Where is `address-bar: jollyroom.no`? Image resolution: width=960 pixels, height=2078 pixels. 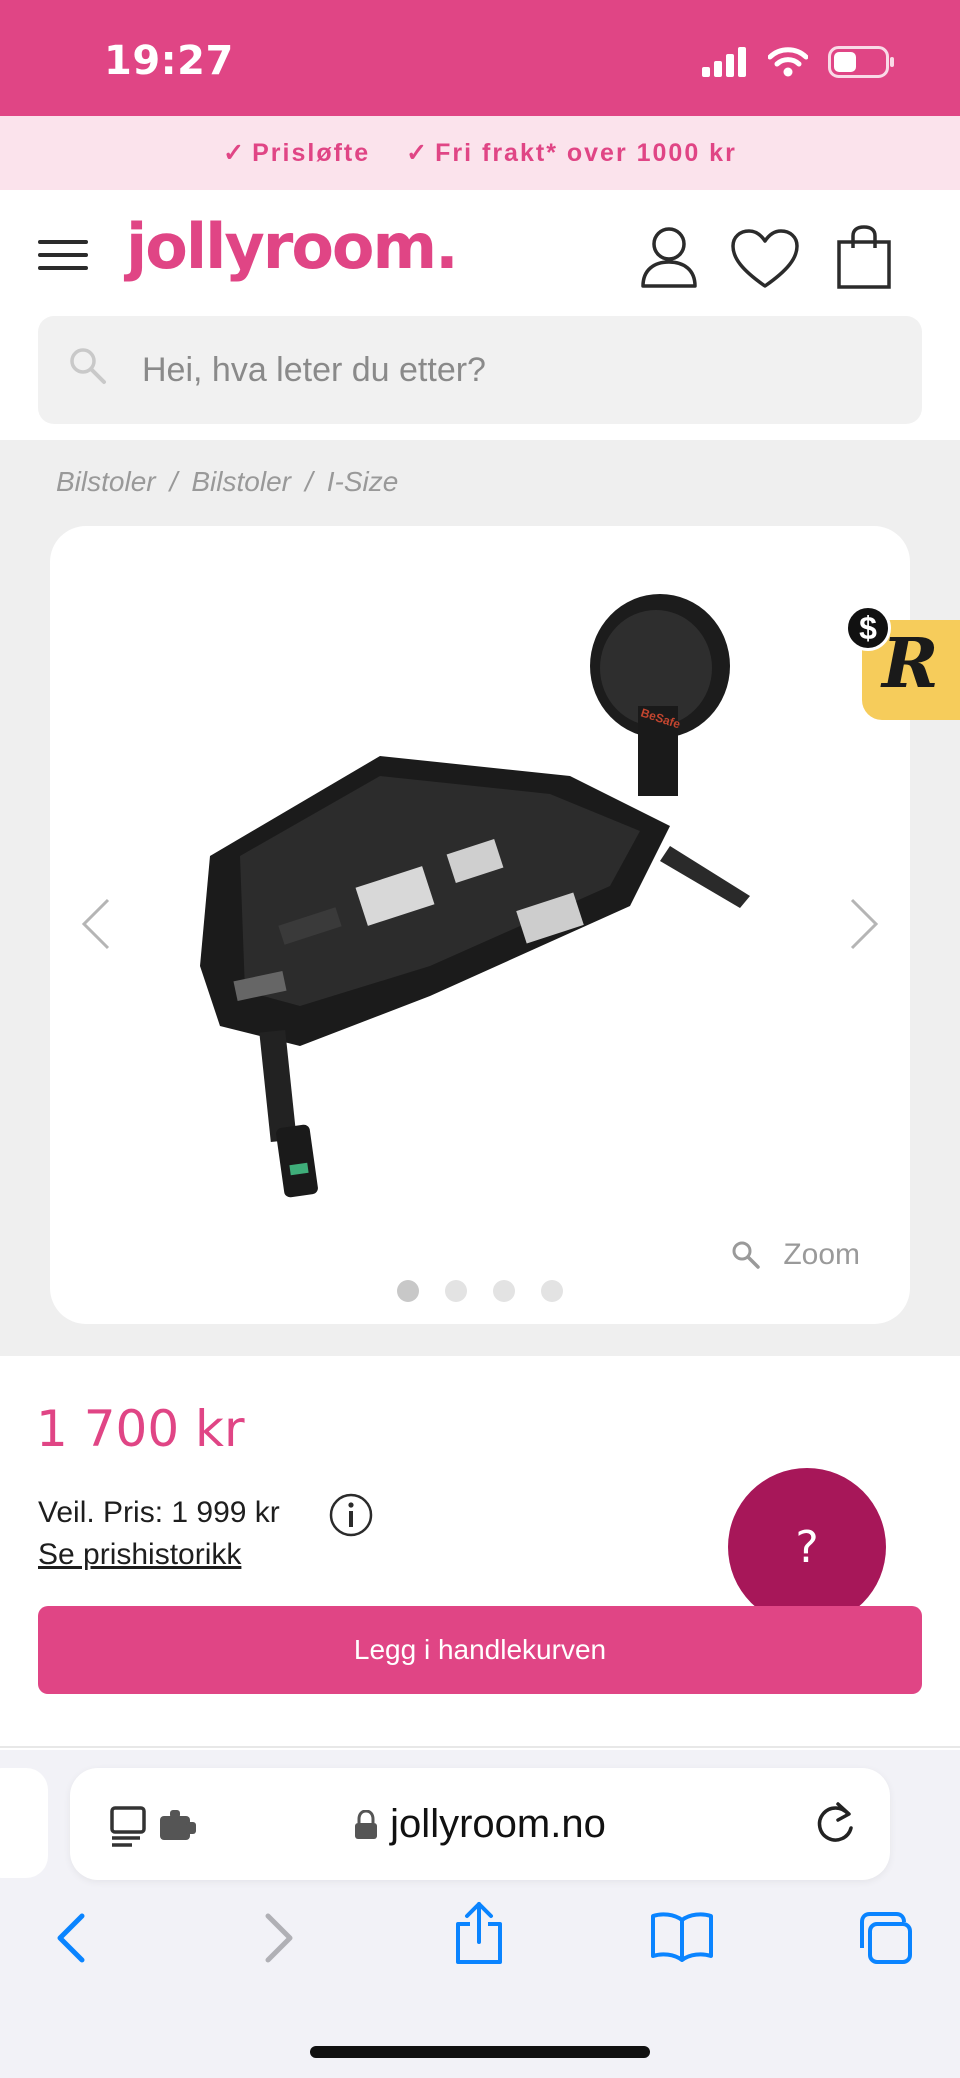 address-bar: jollyroom.no is located at coordinates (480, 1824).